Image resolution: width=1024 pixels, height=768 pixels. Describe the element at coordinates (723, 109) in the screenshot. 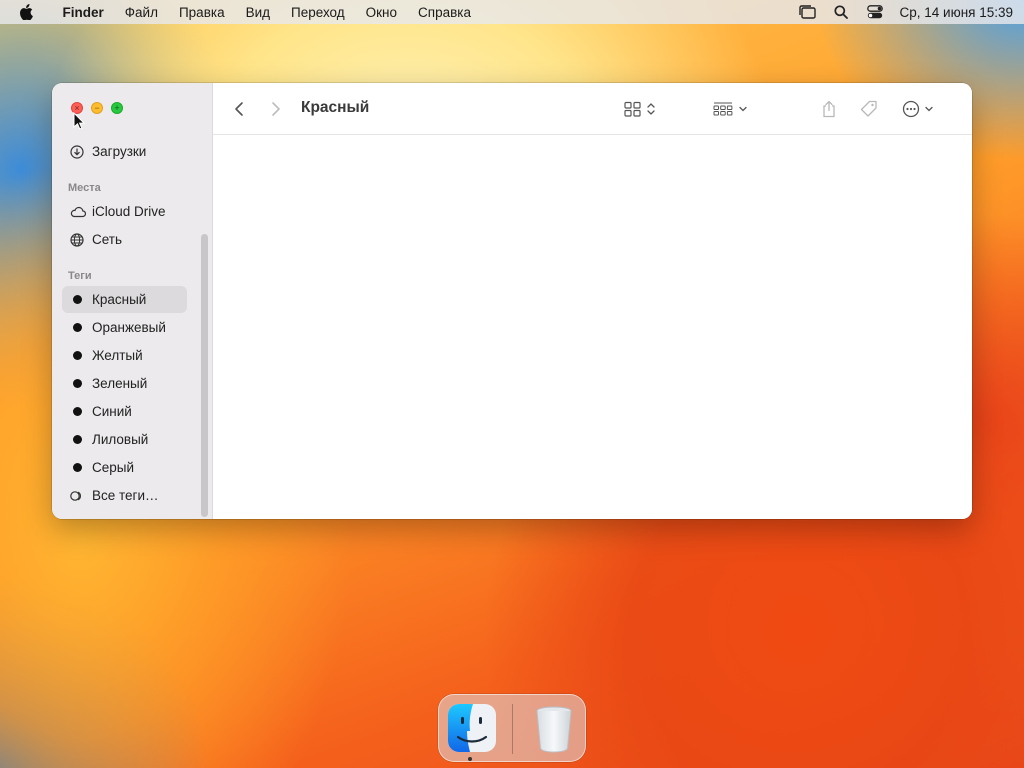

I see `group-icon` at that location.